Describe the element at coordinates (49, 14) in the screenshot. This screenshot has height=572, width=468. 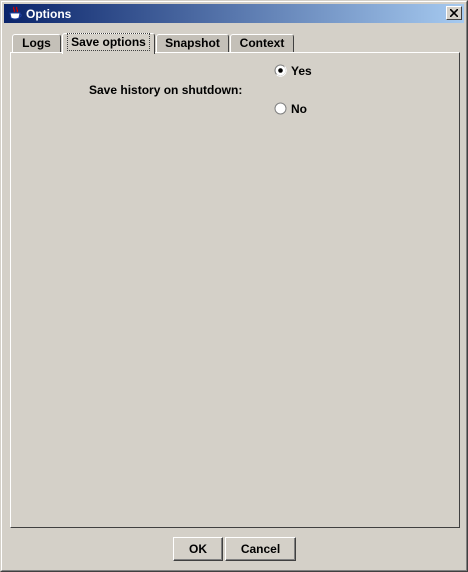
I see `window-title: Options` at that location.